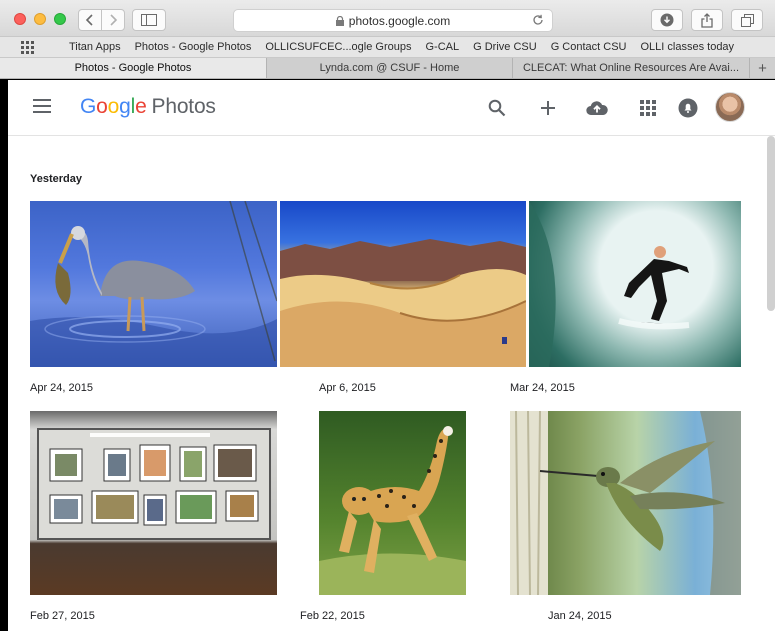 The height and width of the screenshot is (631, 775). Describe the element at coordinates (339, 20) in the screenshot. I see `lock-icon` at that location.